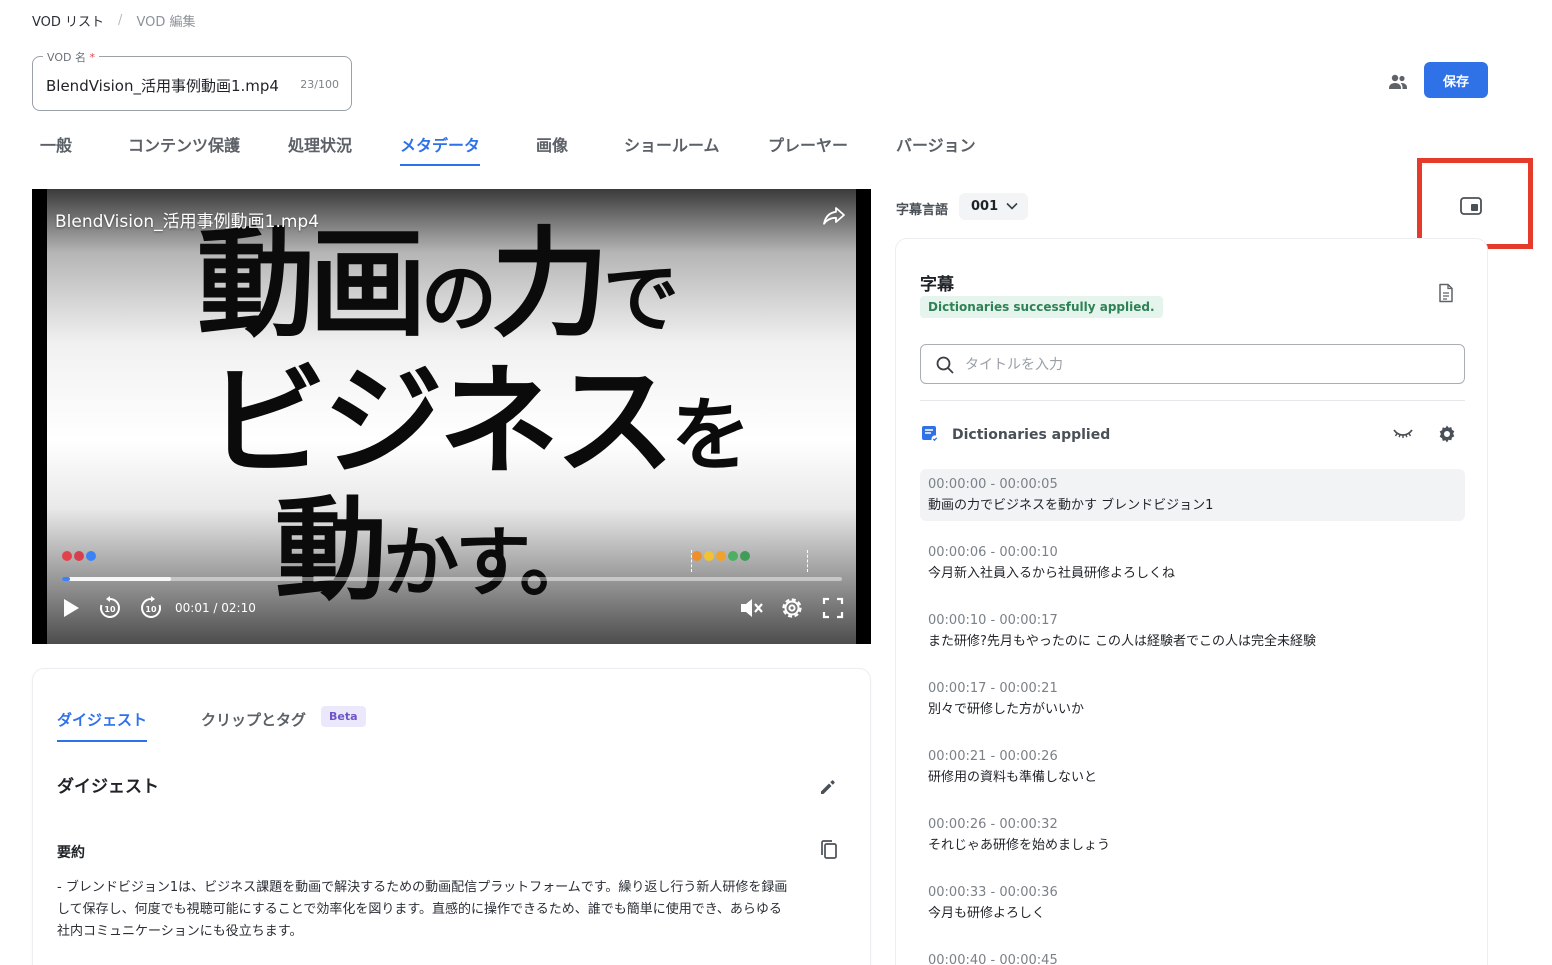 The height and width of the screenshot is (965, 1552). I want to click on cue-text: また研修?先月もやったのに この人は経験者でこの人は完全未経験, so click(1122, 641).